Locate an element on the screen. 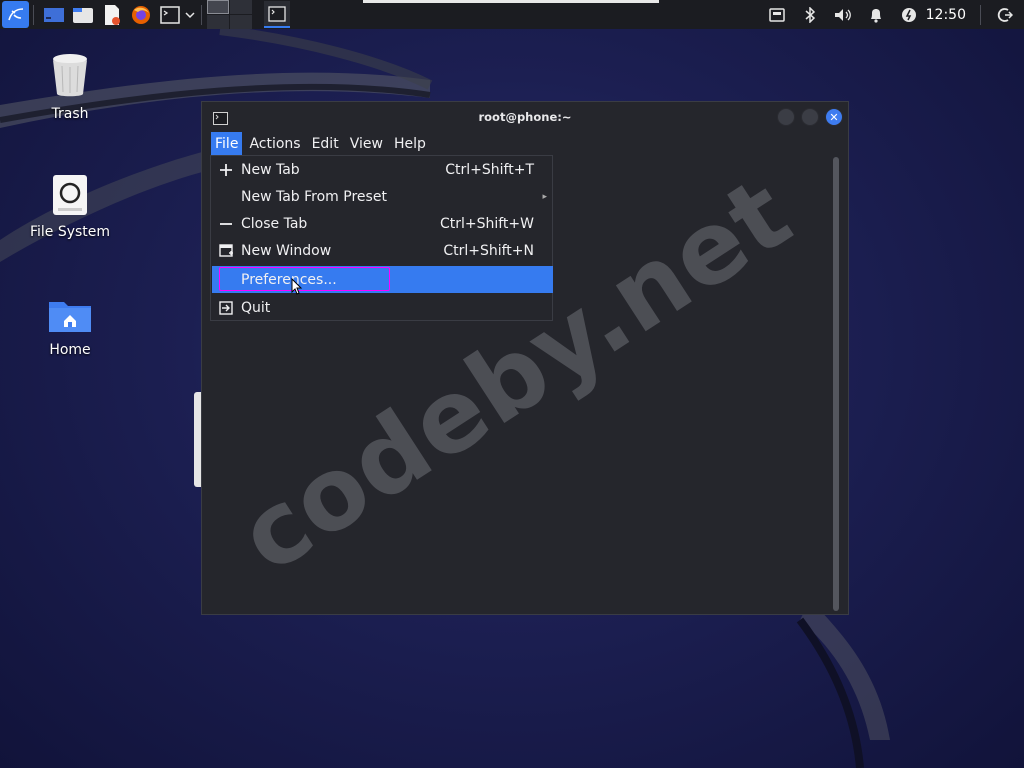 The image size is (1024, 768). window-controls: ✕ is located at coordinates (810, 117).